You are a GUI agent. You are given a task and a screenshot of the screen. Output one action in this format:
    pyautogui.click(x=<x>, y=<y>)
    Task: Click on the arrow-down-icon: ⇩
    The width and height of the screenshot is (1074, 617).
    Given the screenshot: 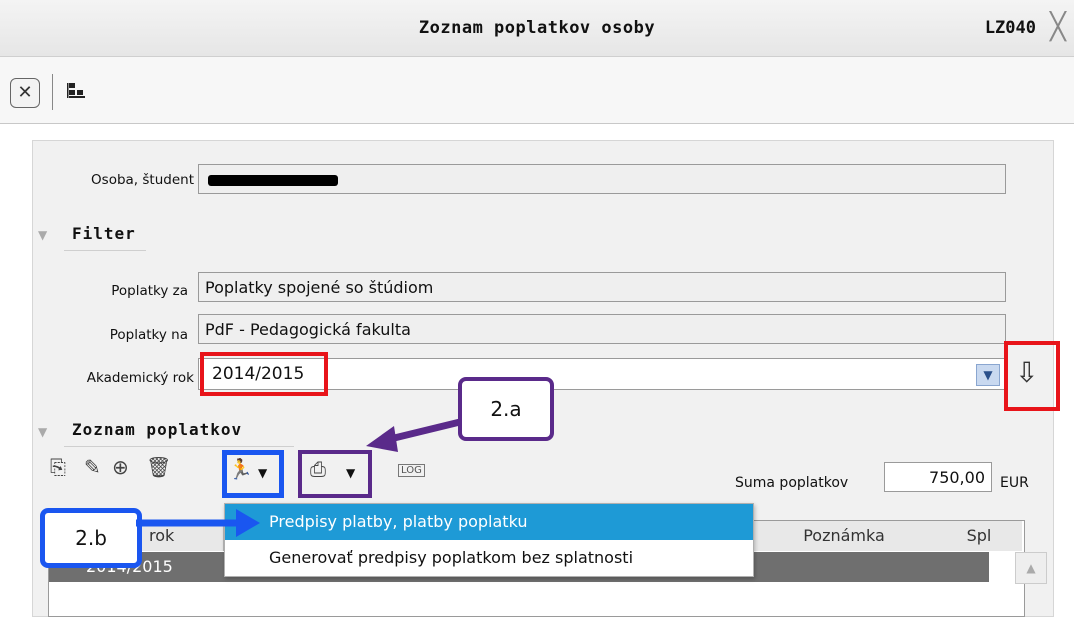 What is the action you would take?
    pyautogui.click(x=1026, y=372)
    